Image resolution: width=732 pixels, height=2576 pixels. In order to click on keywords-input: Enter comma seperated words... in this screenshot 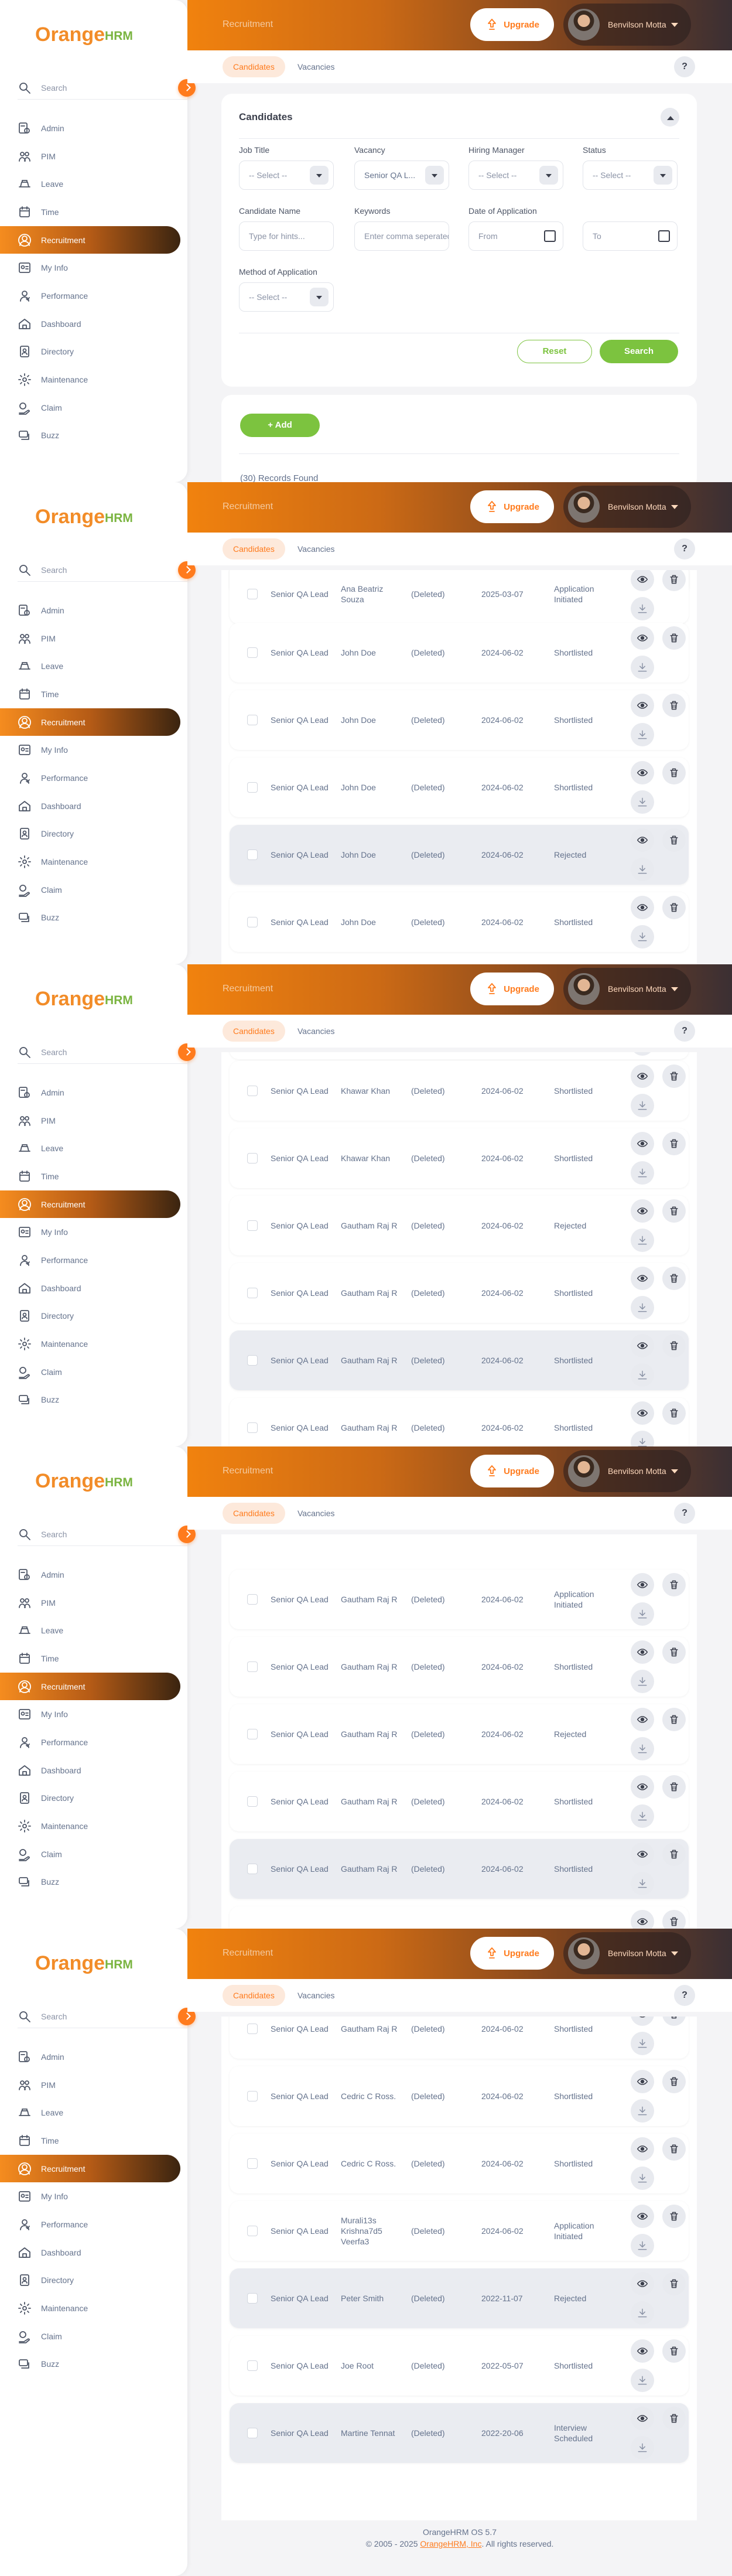, I will do `click(402, 236)`.